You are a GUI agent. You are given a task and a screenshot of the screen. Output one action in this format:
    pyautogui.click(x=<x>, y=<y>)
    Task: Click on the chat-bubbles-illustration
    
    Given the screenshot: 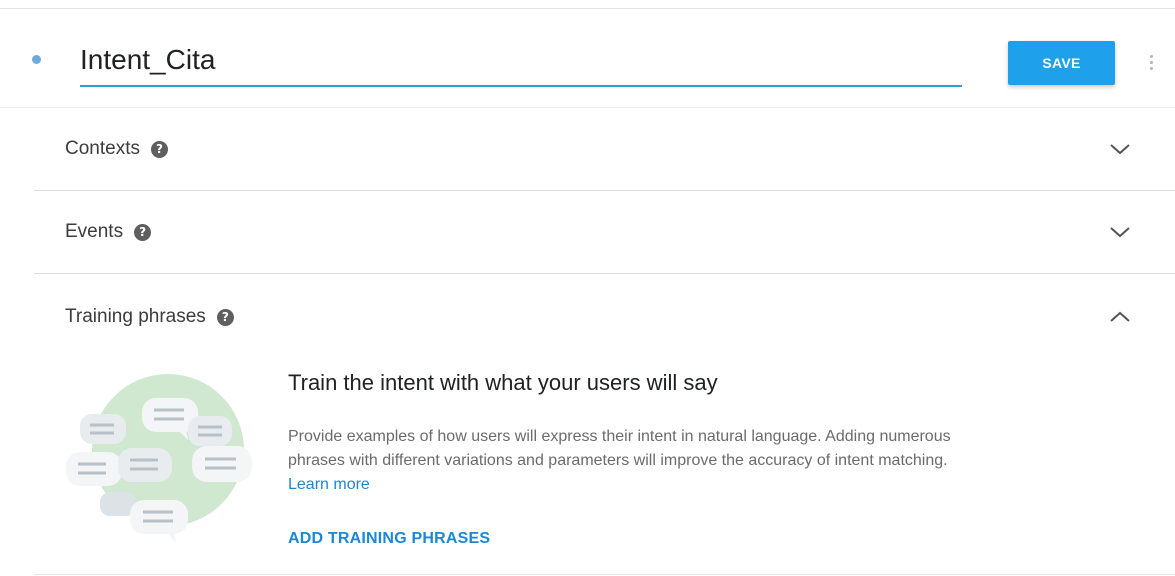 What is the action you would take?
    pyautogui.click(x=159, y=458)
    